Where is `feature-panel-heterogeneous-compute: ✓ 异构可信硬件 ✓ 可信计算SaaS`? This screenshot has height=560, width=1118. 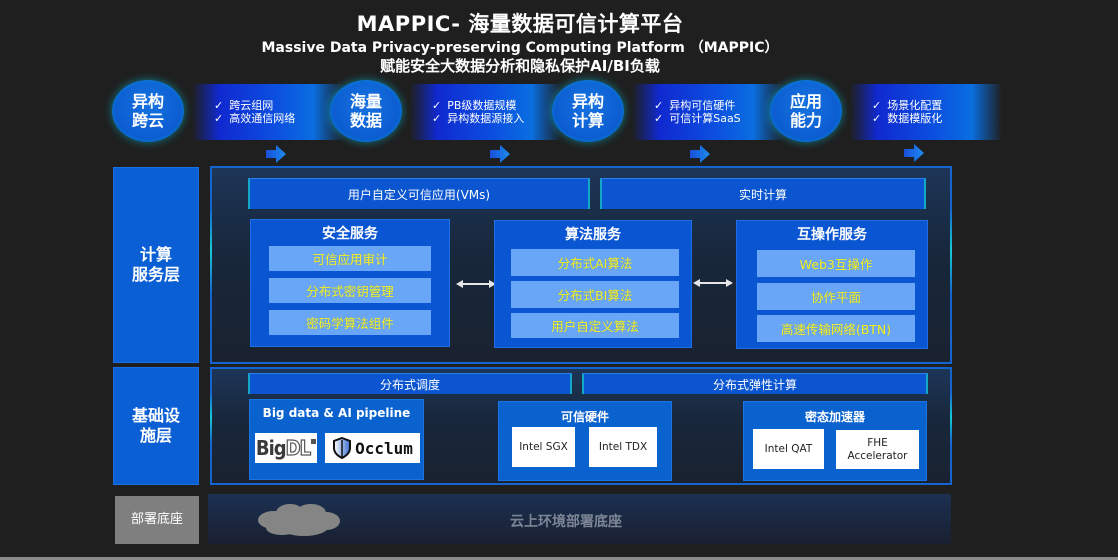
feature-panel-heterogeneous-compute: ✓ 异构可信硬件 ✓ 可信计算SaaS is located at coordinates (708, 112).